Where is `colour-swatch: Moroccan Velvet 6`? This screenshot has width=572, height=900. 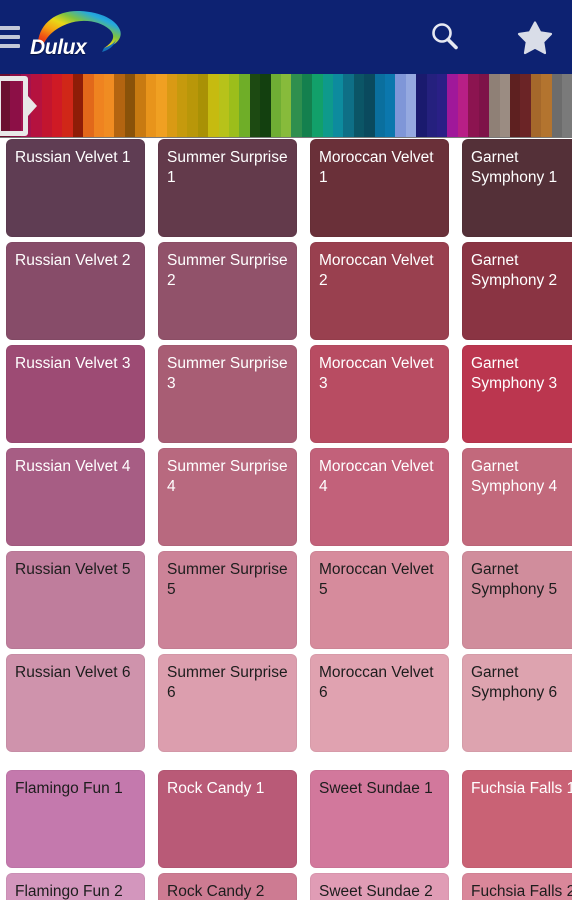
colour-swatch: Moroccan Velvet 6 is located at coordinates (379, 703).